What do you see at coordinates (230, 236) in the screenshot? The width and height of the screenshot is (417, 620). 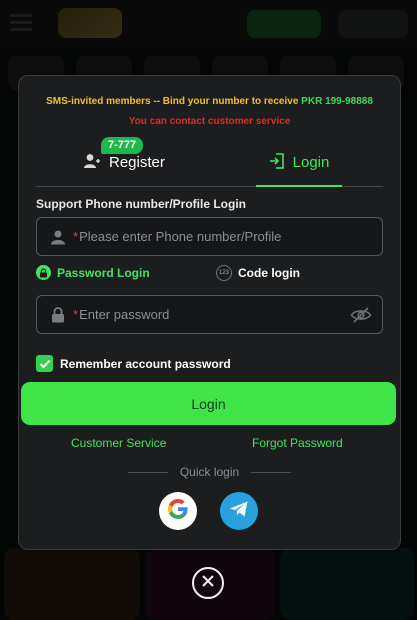 I see `phone-input` at bounding box center [230, 236].